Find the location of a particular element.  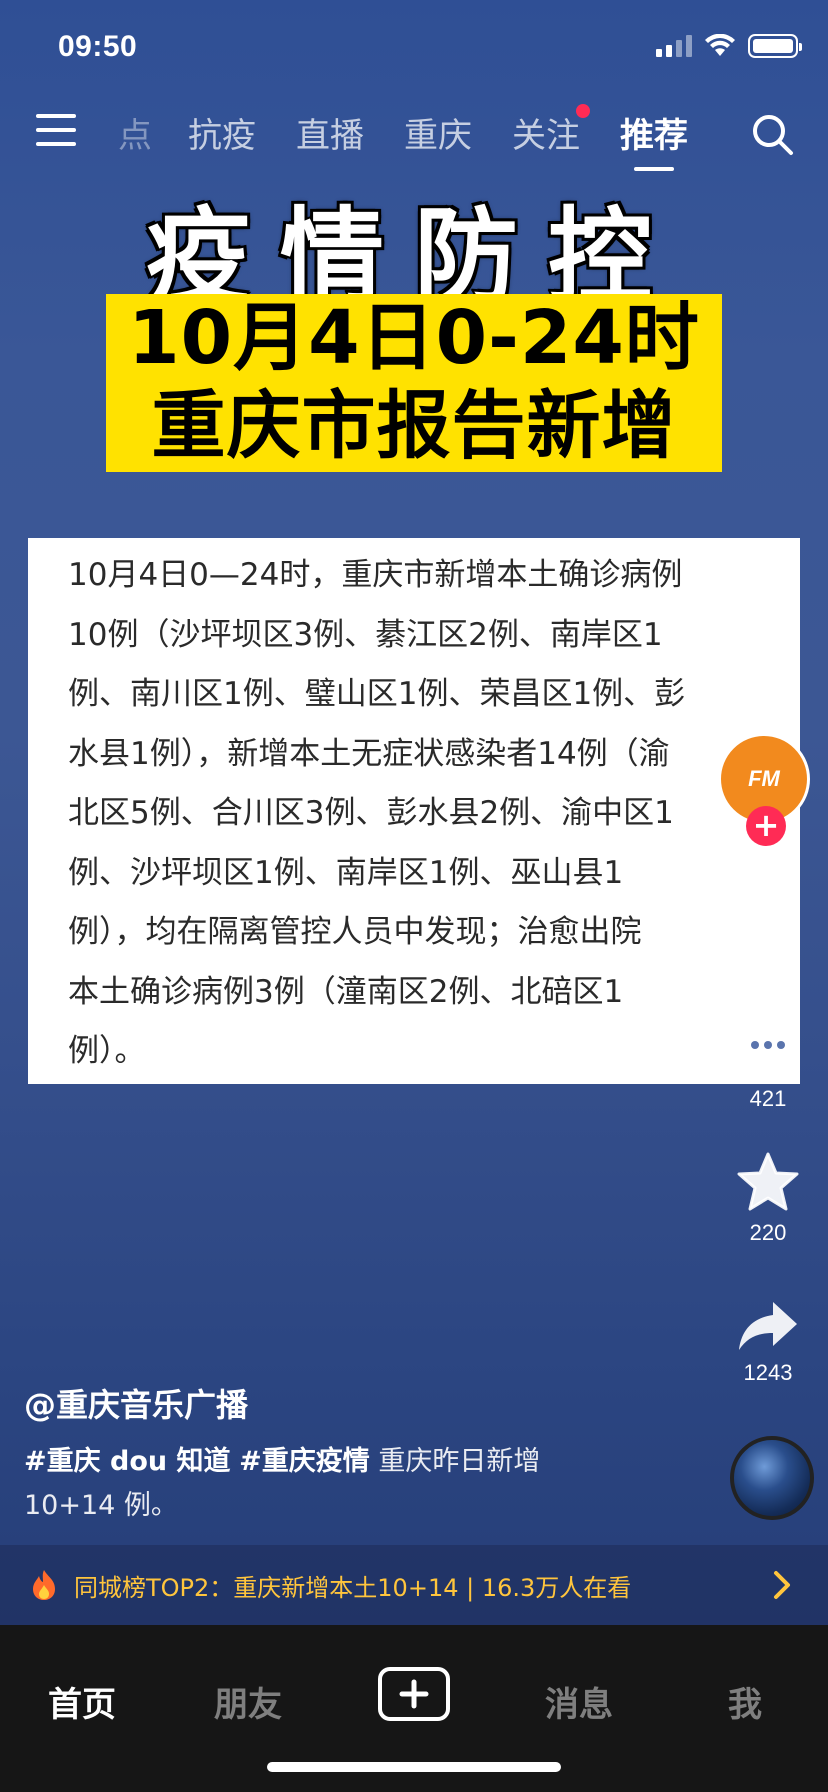

create-button is located at coordinates (414, 1694).